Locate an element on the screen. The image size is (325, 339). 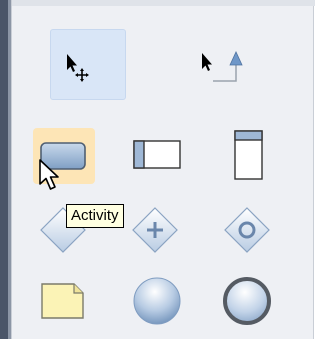
tool-pointer-move is located at coordinates (88, 64).